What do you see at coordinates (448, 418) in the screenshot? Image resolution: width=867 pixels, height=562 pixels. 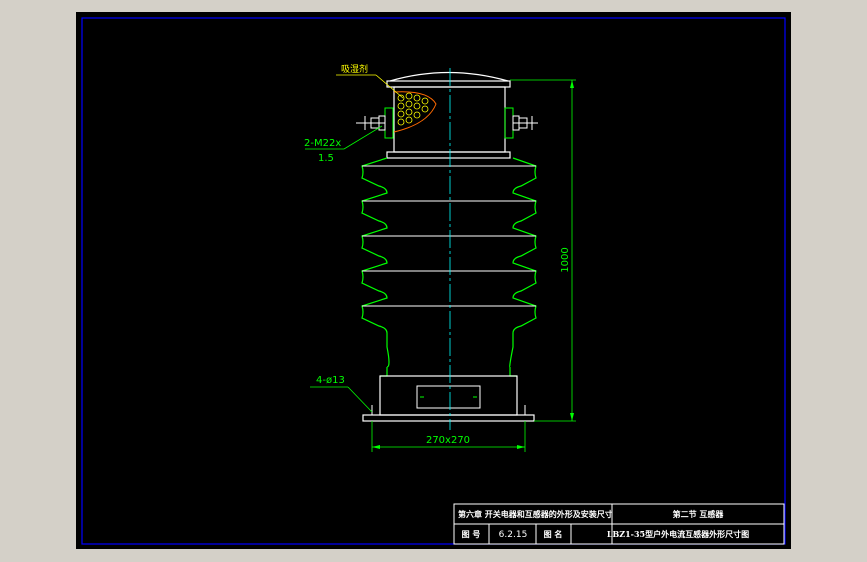 I see `base-plate` at bounding box center [448, 418].